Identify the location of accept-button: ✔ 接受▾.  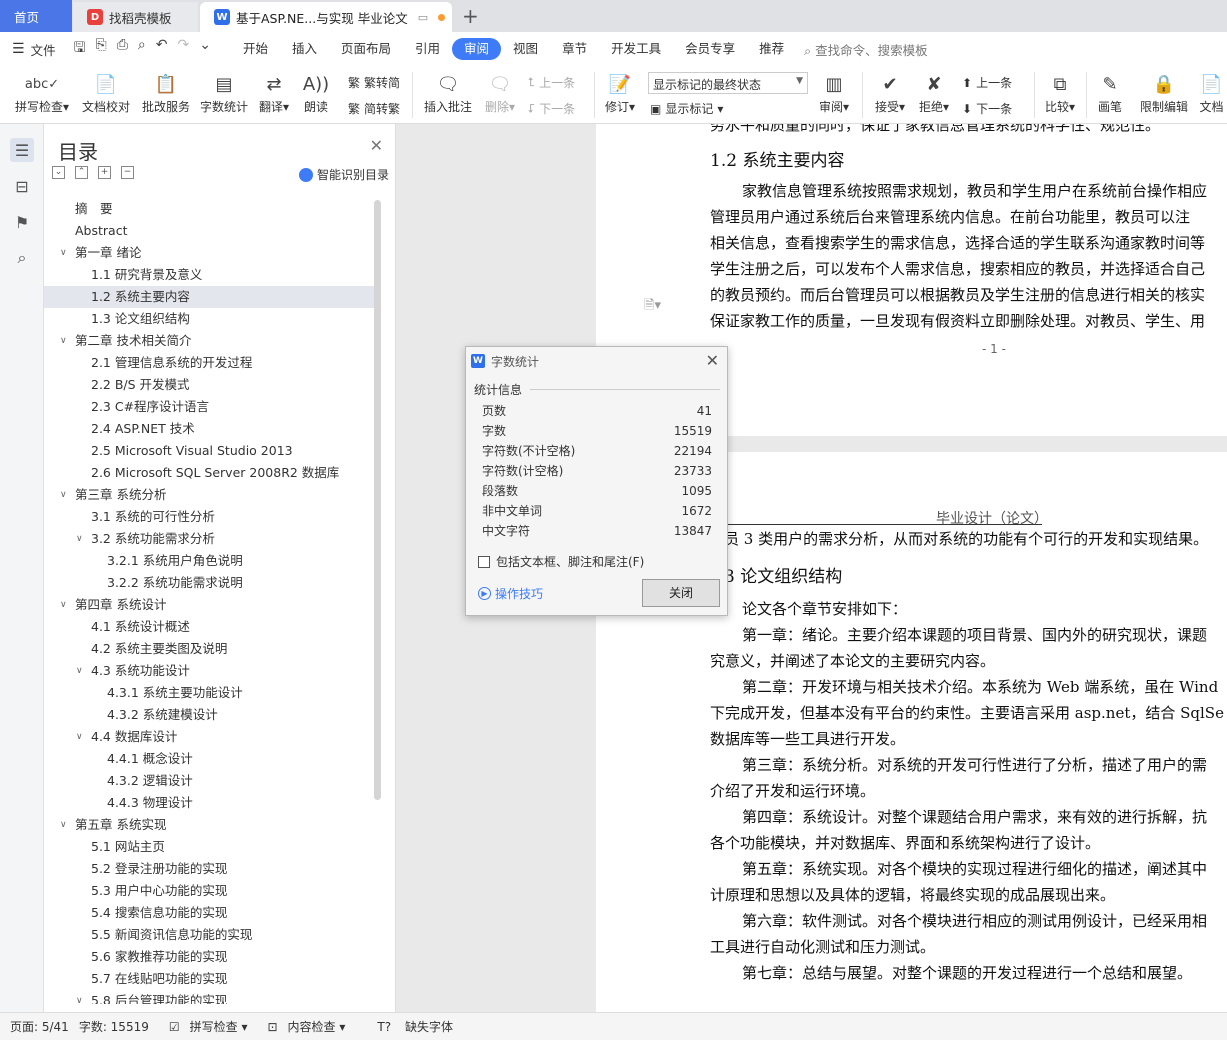
(890, 92).